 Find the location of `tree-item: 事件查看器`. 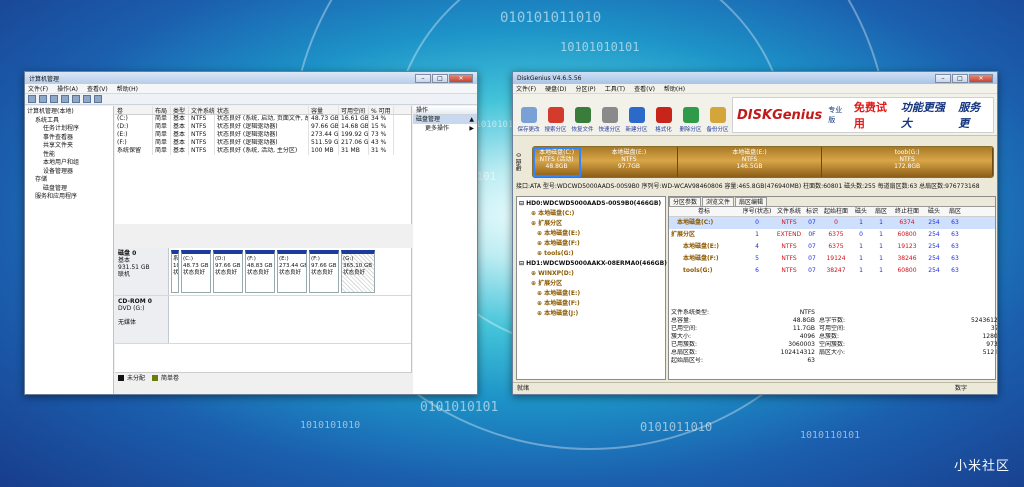

tree-item: 事件查看器 is located at coordinates (69, 138).